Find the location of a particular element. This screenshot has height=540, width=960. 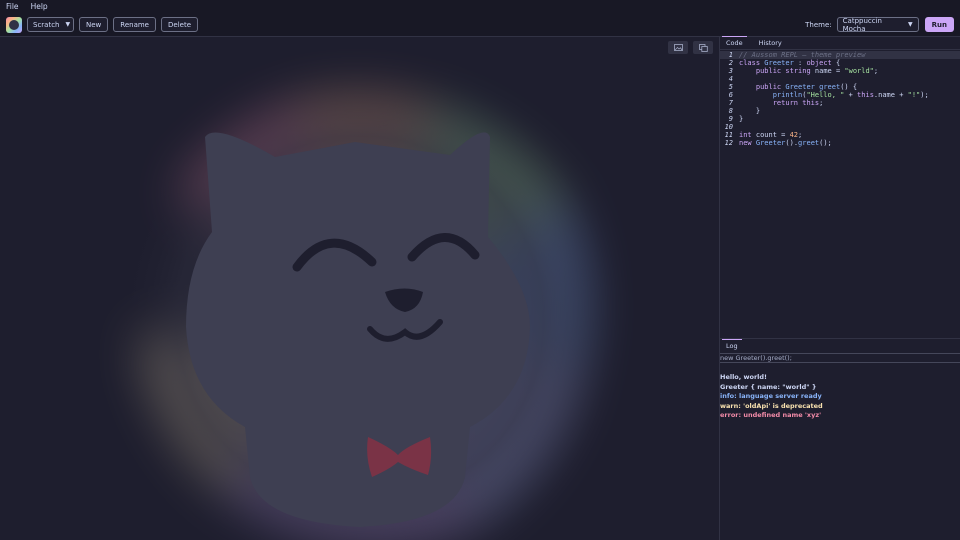

code-text: public string name = "world"; is located at coordinates (817, 71).